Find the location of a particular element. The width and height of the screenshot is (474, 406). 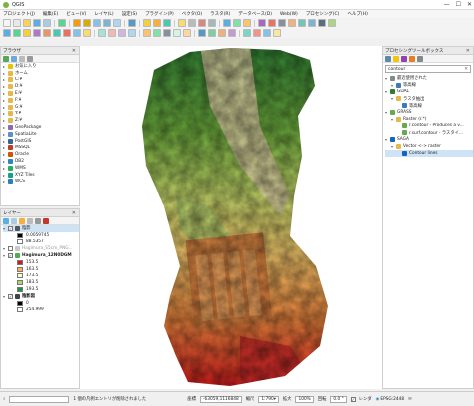

zoom-out-icon is located at coordinates (87, 23).